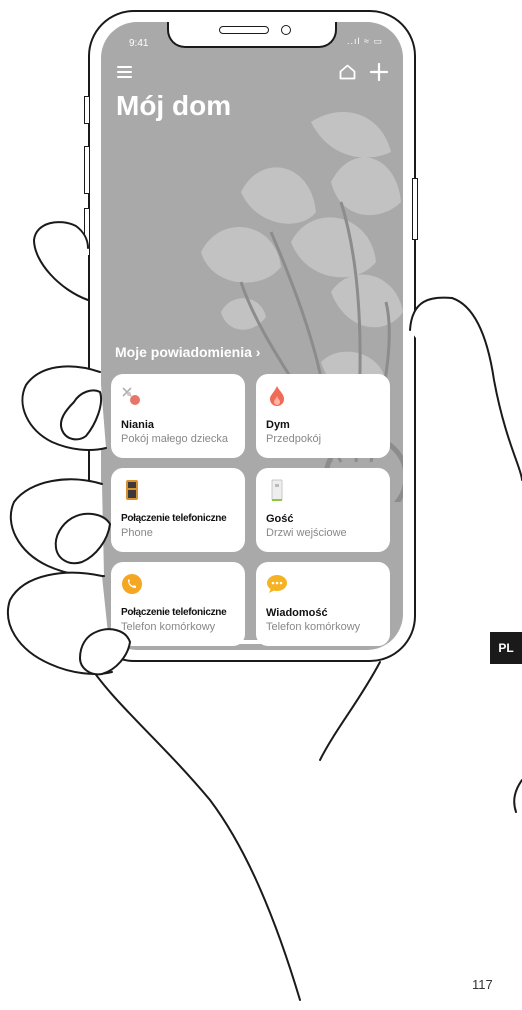 The image size is (522, 1010). What do you see at coordinates (482, 984) in the screenshot?
I see `page-number: 117` at bounding box center [482, 984].